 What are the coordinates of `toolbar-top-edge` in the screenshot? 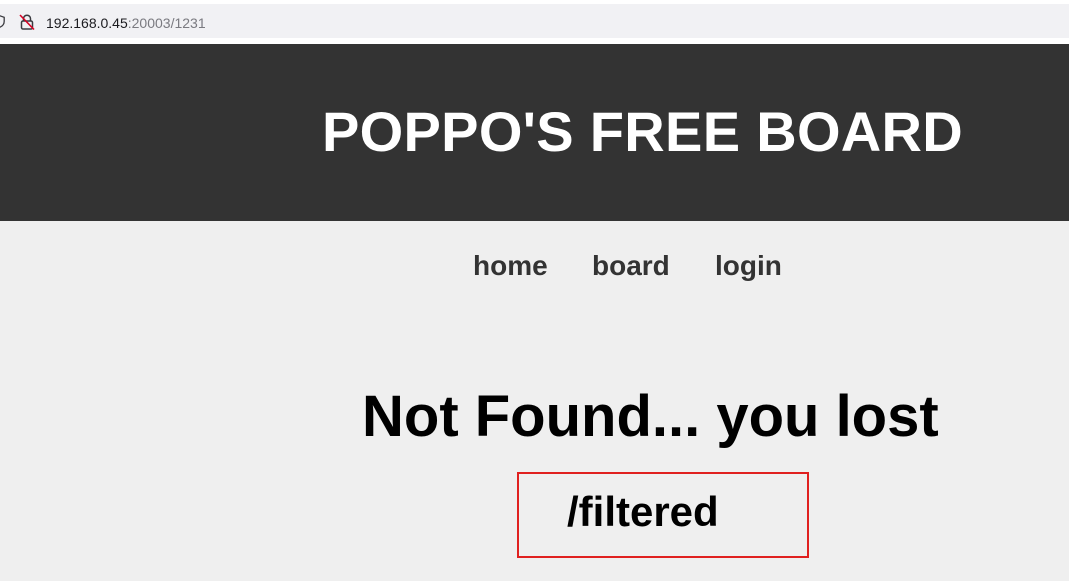 It's located at (534, 2).